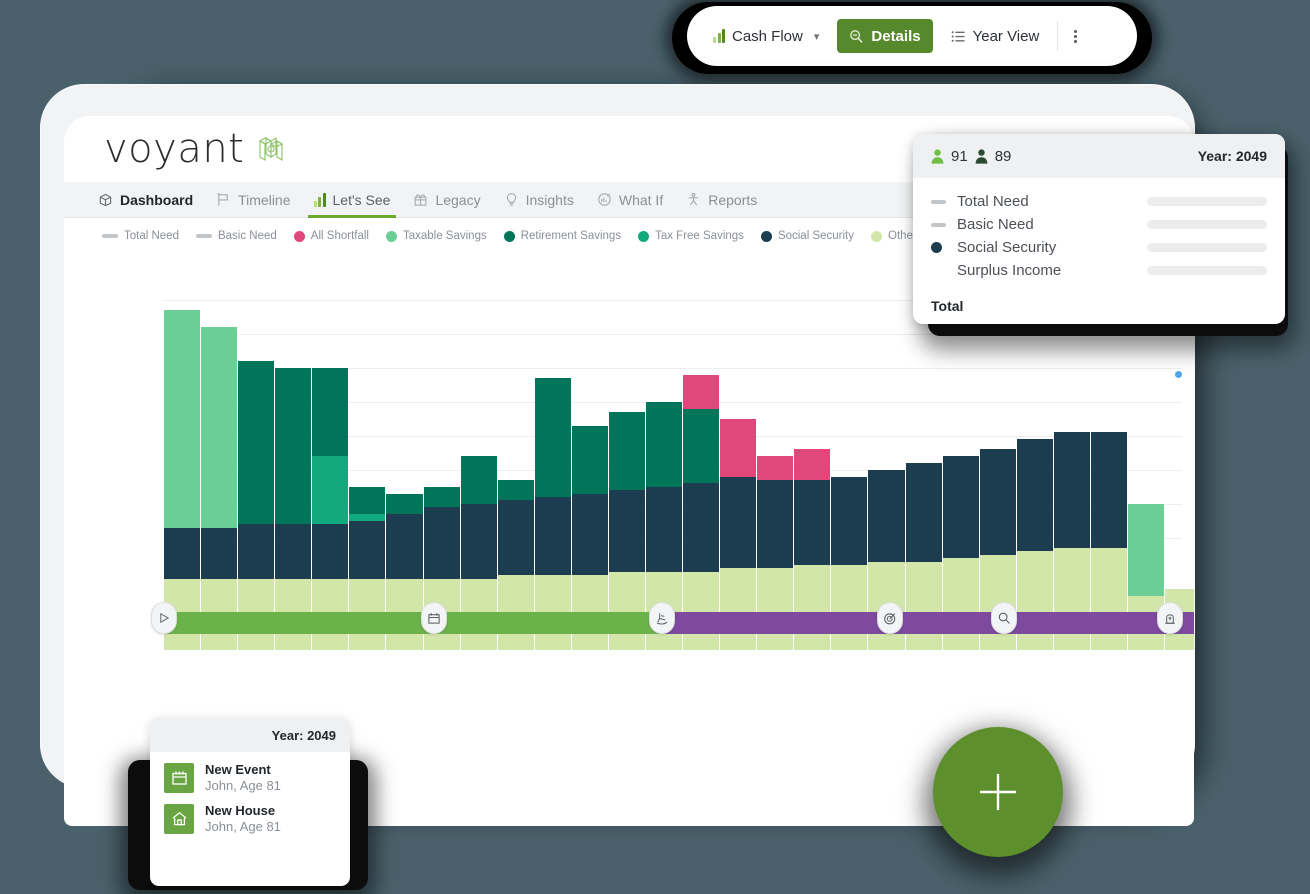  I want to click on selected-point-dot, so click(1178, 374).